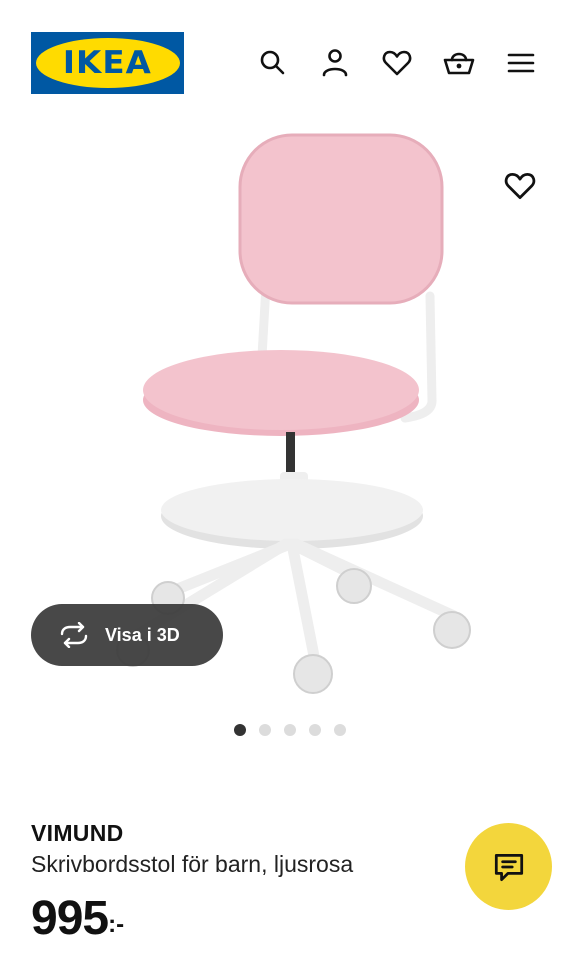 The width and height of the screenshot is (583, 960). I want to click on chat-bubble-icon, so click(508, 867).